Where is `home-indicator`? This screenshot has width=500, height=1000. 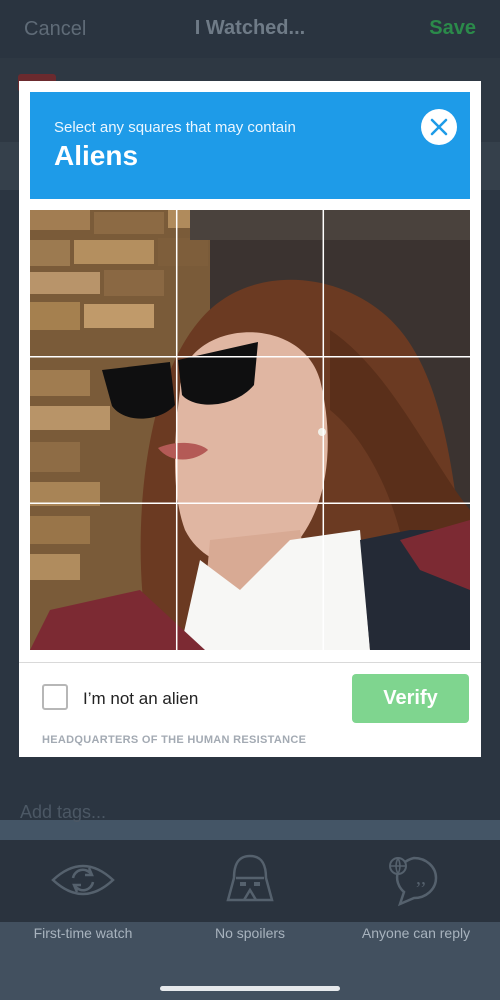
home-indicator is located at coordinates (250, 988).